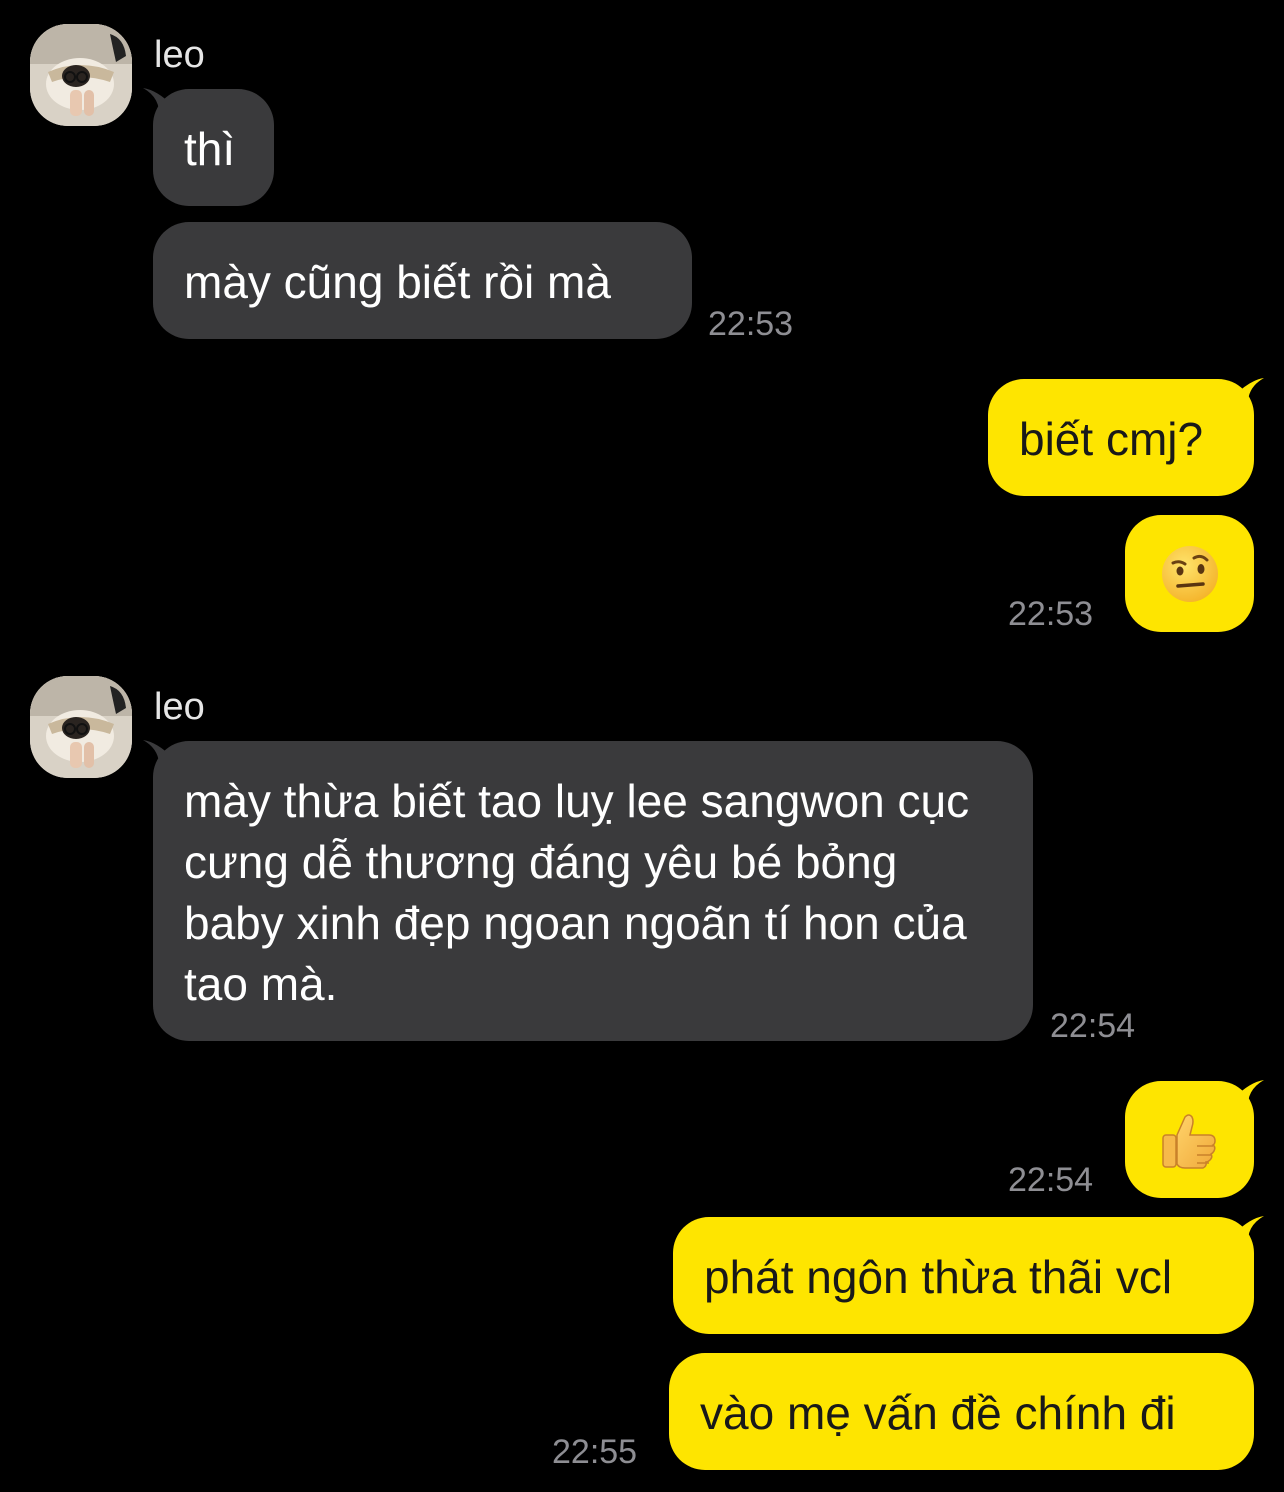  What do you see at coordinates (1121, 437) in the screenshot?
I see `outgoing-message-bubble: biết cmj?` at bounding box center [1121, 437].